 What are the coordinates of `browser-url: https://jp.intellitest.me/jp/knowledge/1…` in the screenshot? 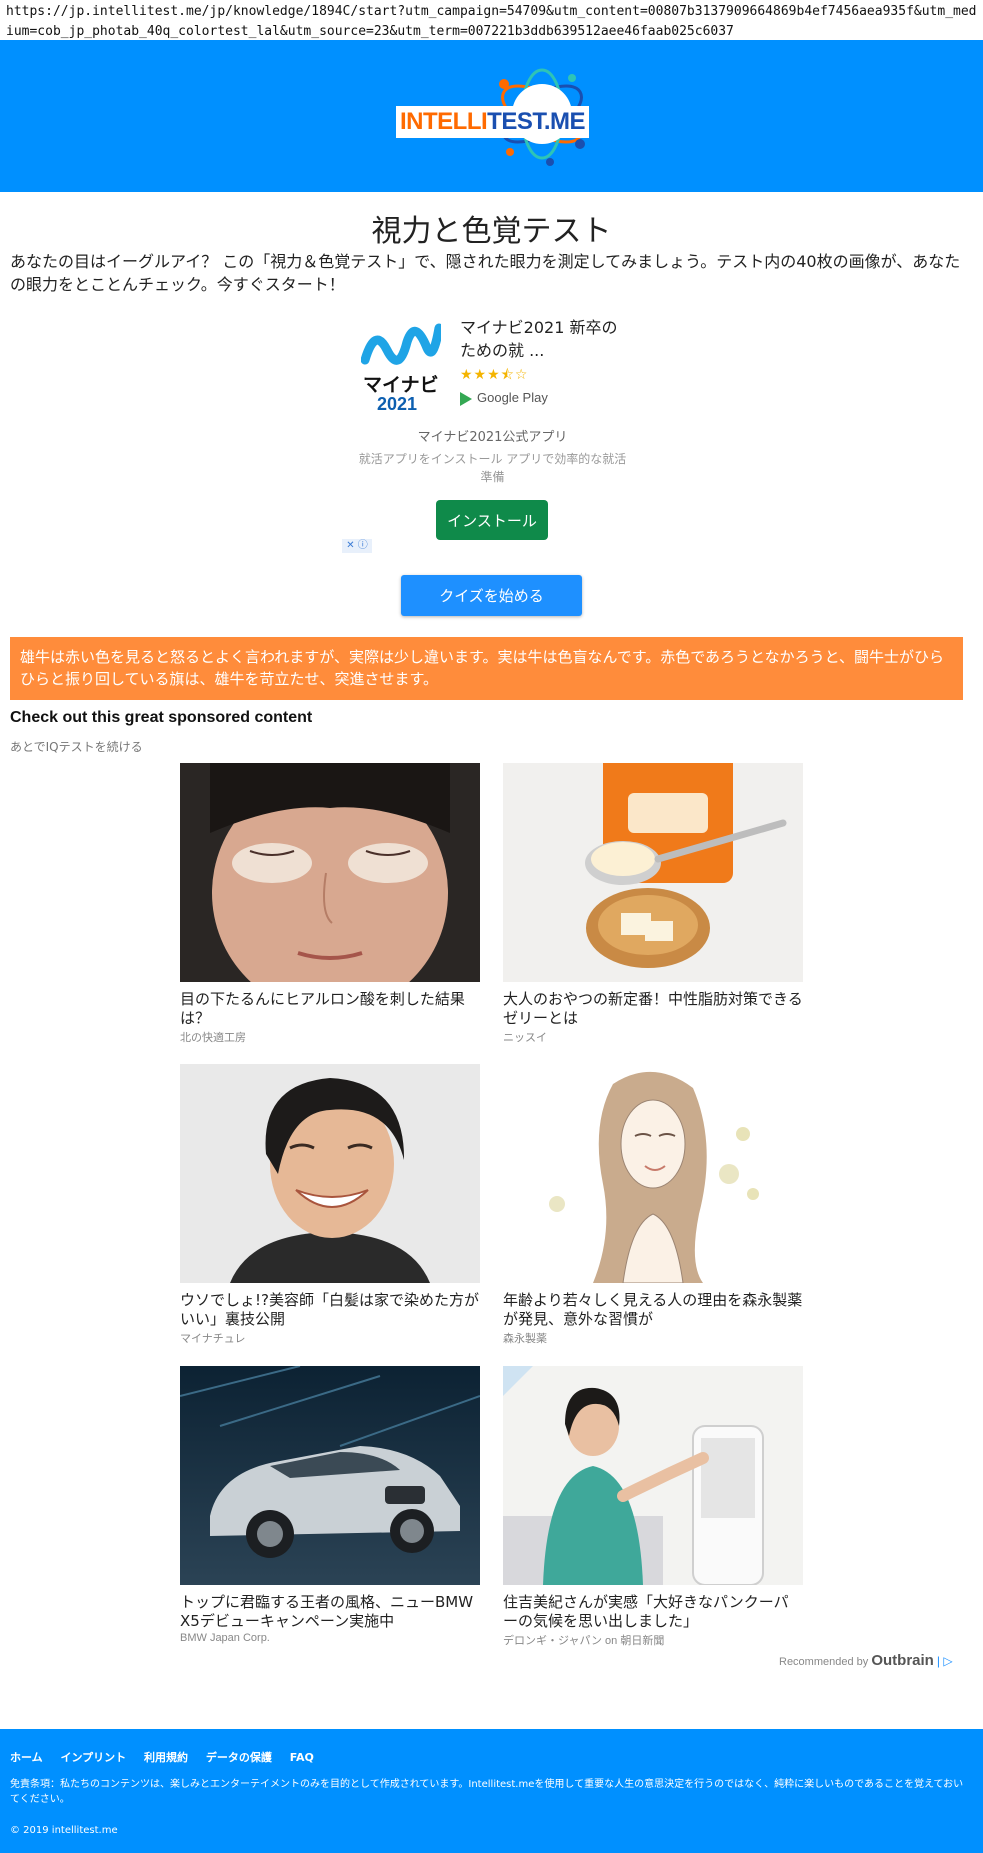 It's located at (491, 19).